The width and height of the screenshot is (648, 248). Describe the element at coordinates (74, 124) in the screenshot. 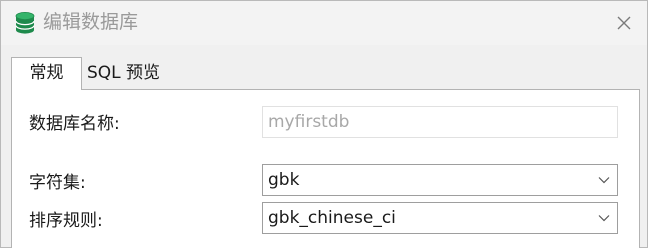

I see `db-name-label: 数据库名称:` at that location.